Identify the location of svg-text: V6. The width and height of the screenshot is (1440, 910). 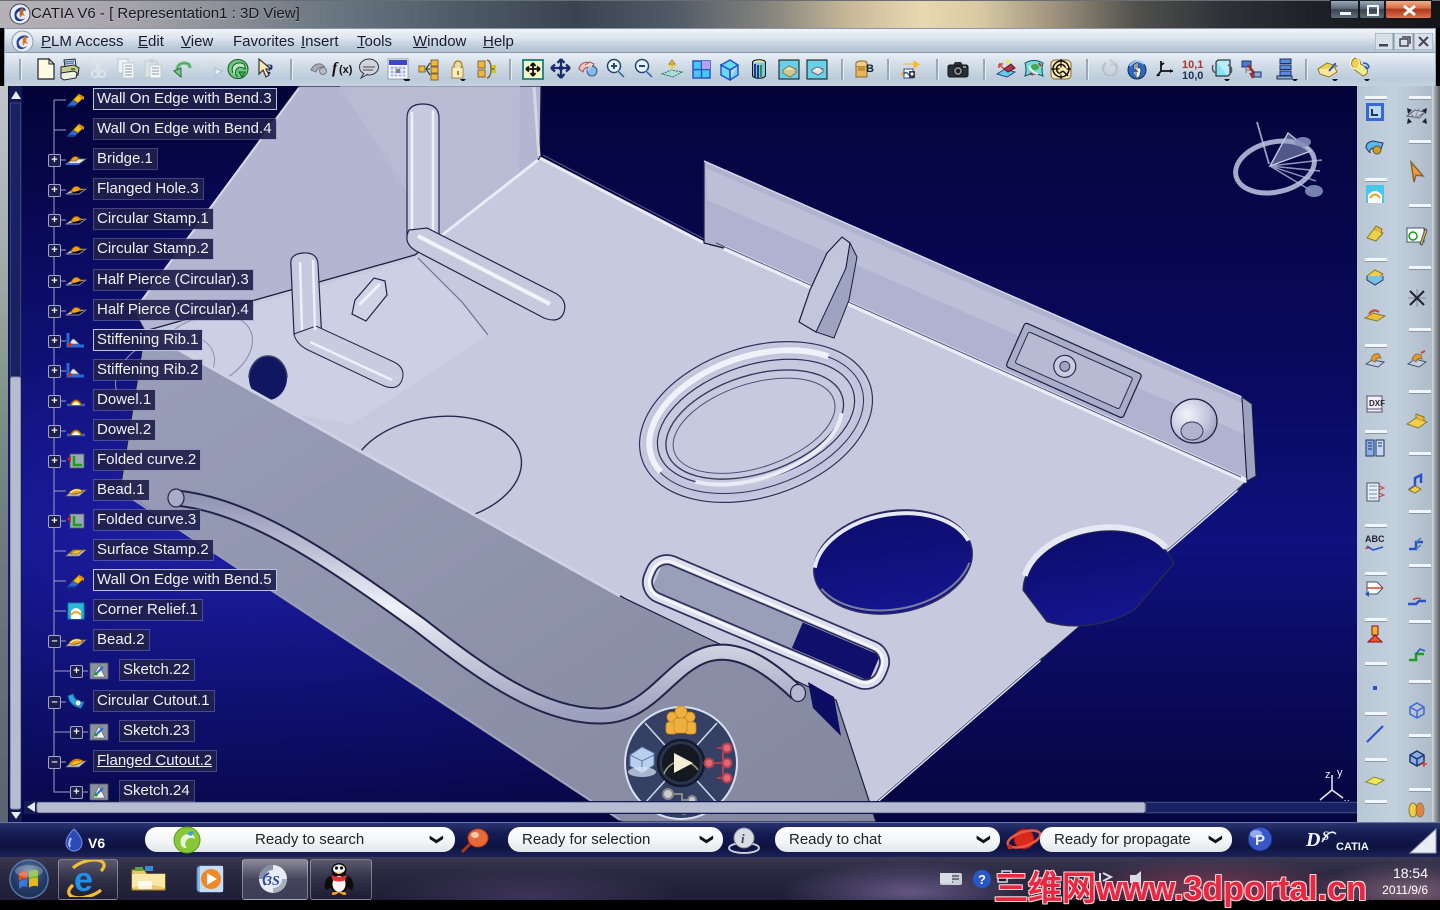
(96, 843).